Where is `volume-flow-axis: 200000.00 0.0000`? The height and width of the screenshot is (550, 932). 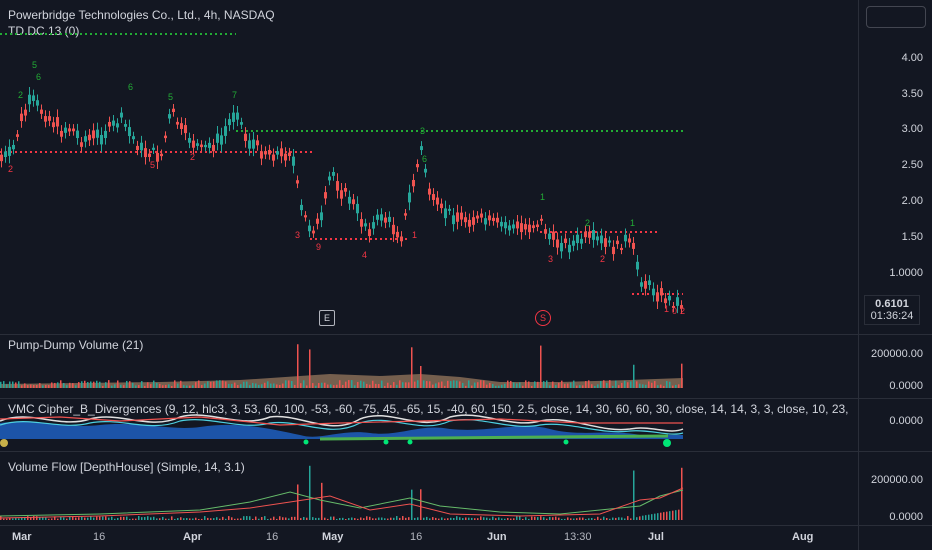 volume-flow-axis: 200000.00 0.0000 is located at coordinates (895, 488).